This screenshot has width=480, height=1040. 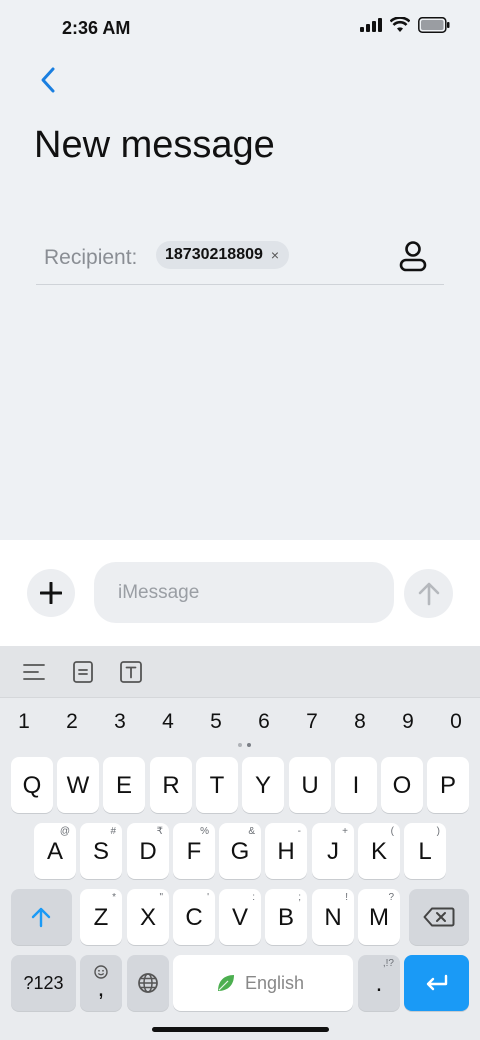 I want to click on key-c: ' C, so click(x=194, y=917).